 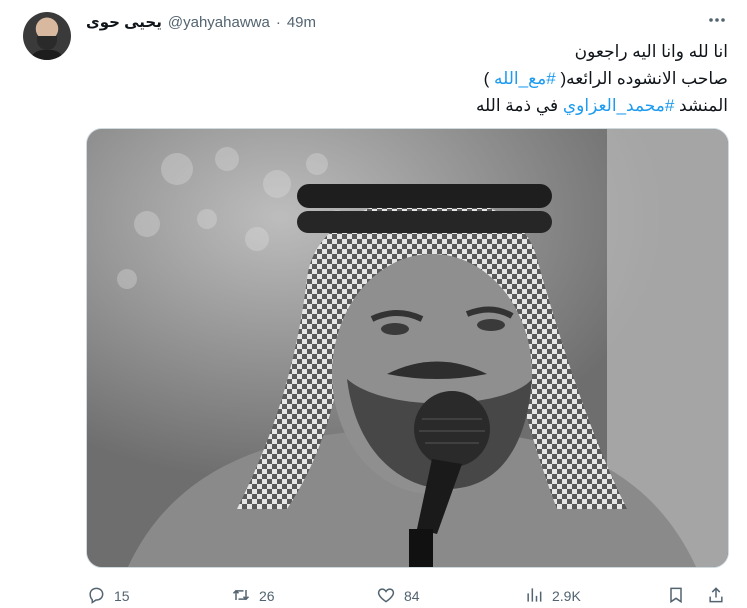 I want to click on share-icon, so click(x=716, y=596).